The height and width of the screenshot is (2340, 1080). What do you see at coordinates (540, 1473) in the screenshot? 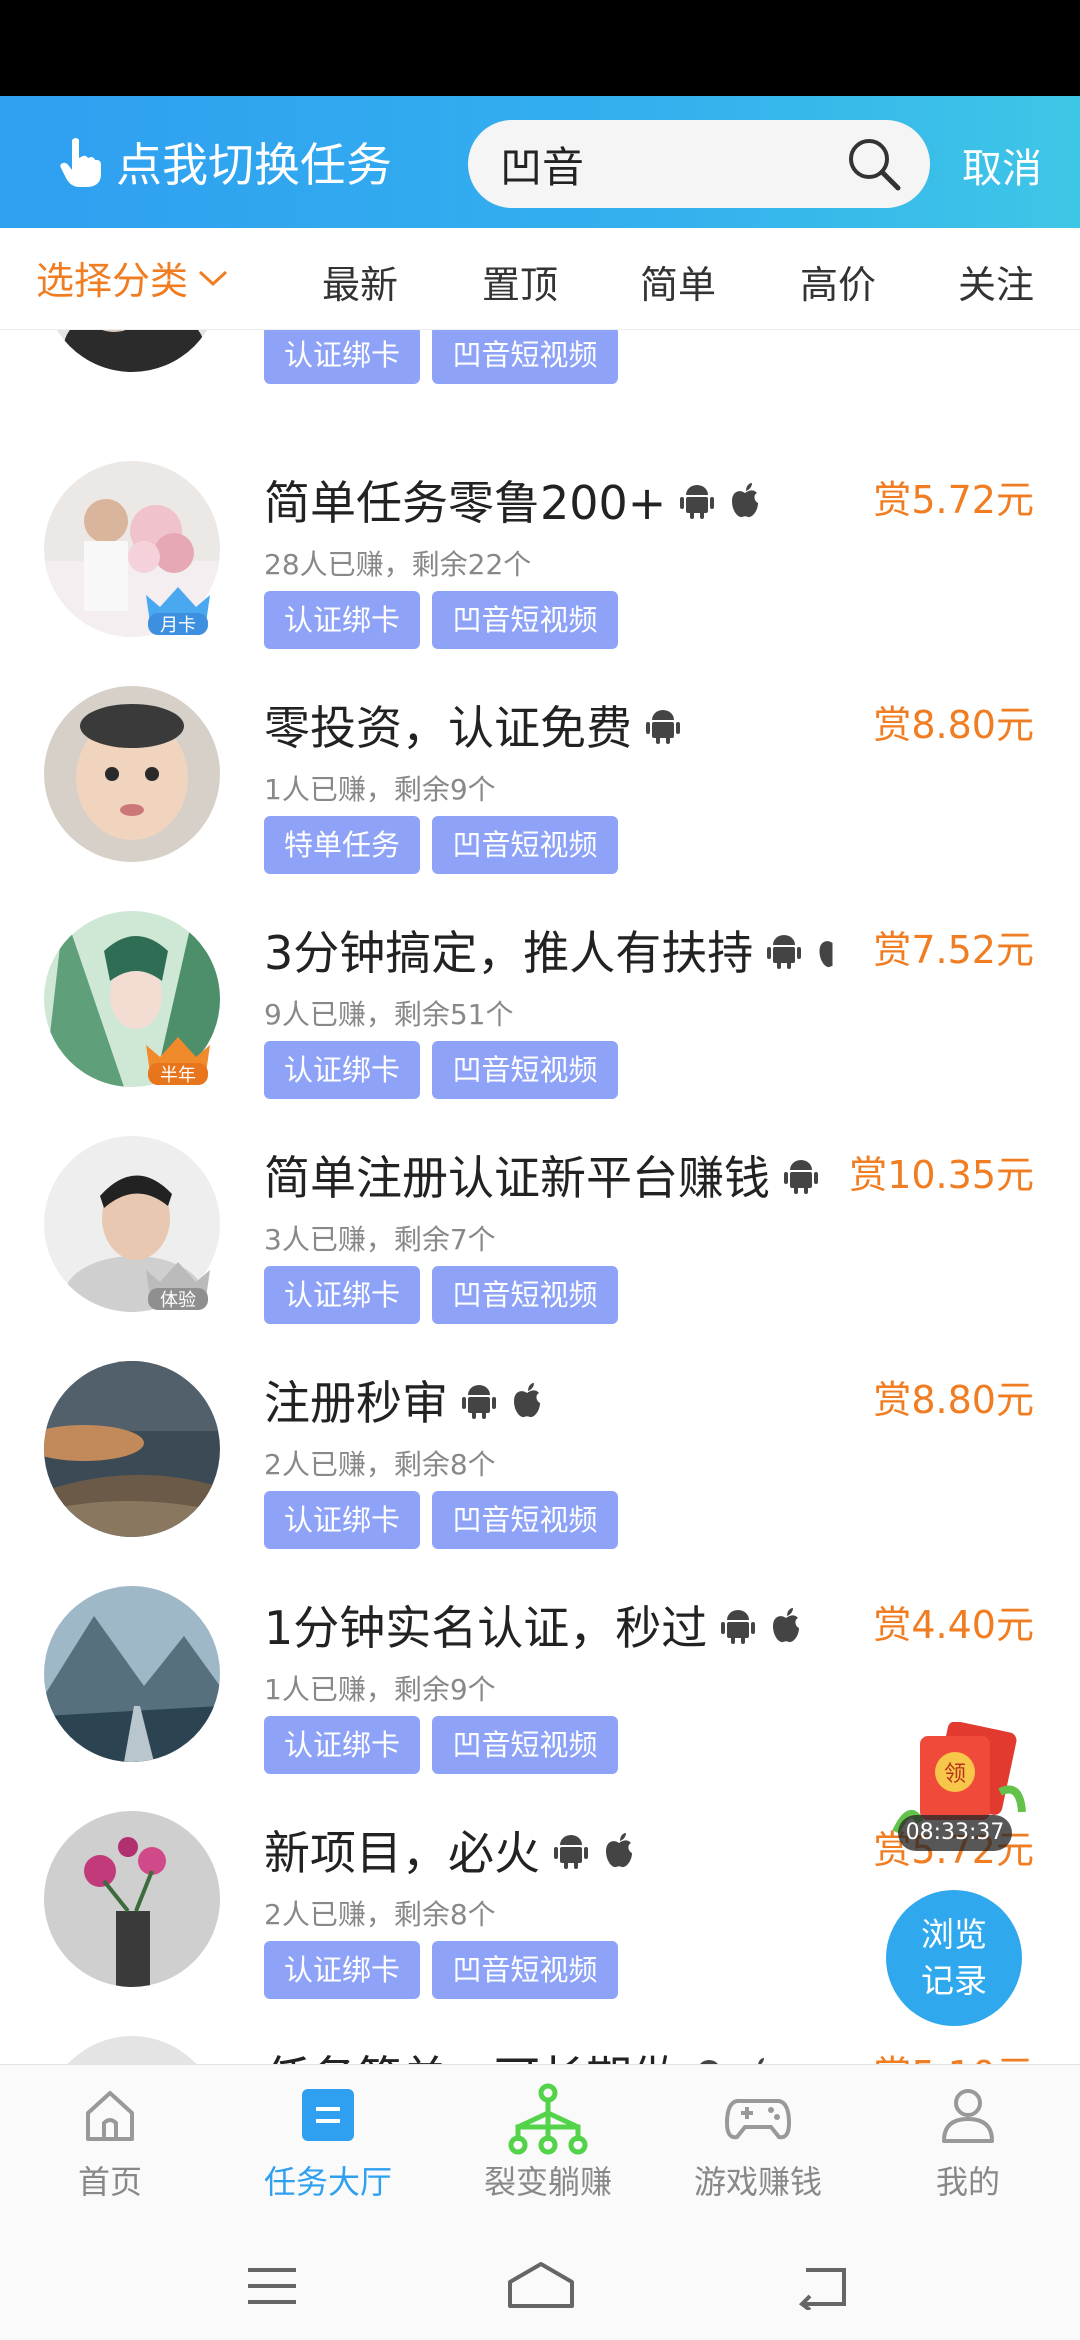
I see `task-item: 注册秒审 2人已赚，剩余8个 赏8.80元 认证绑卡 凹音短视频` at bounding box center [540, 1473].